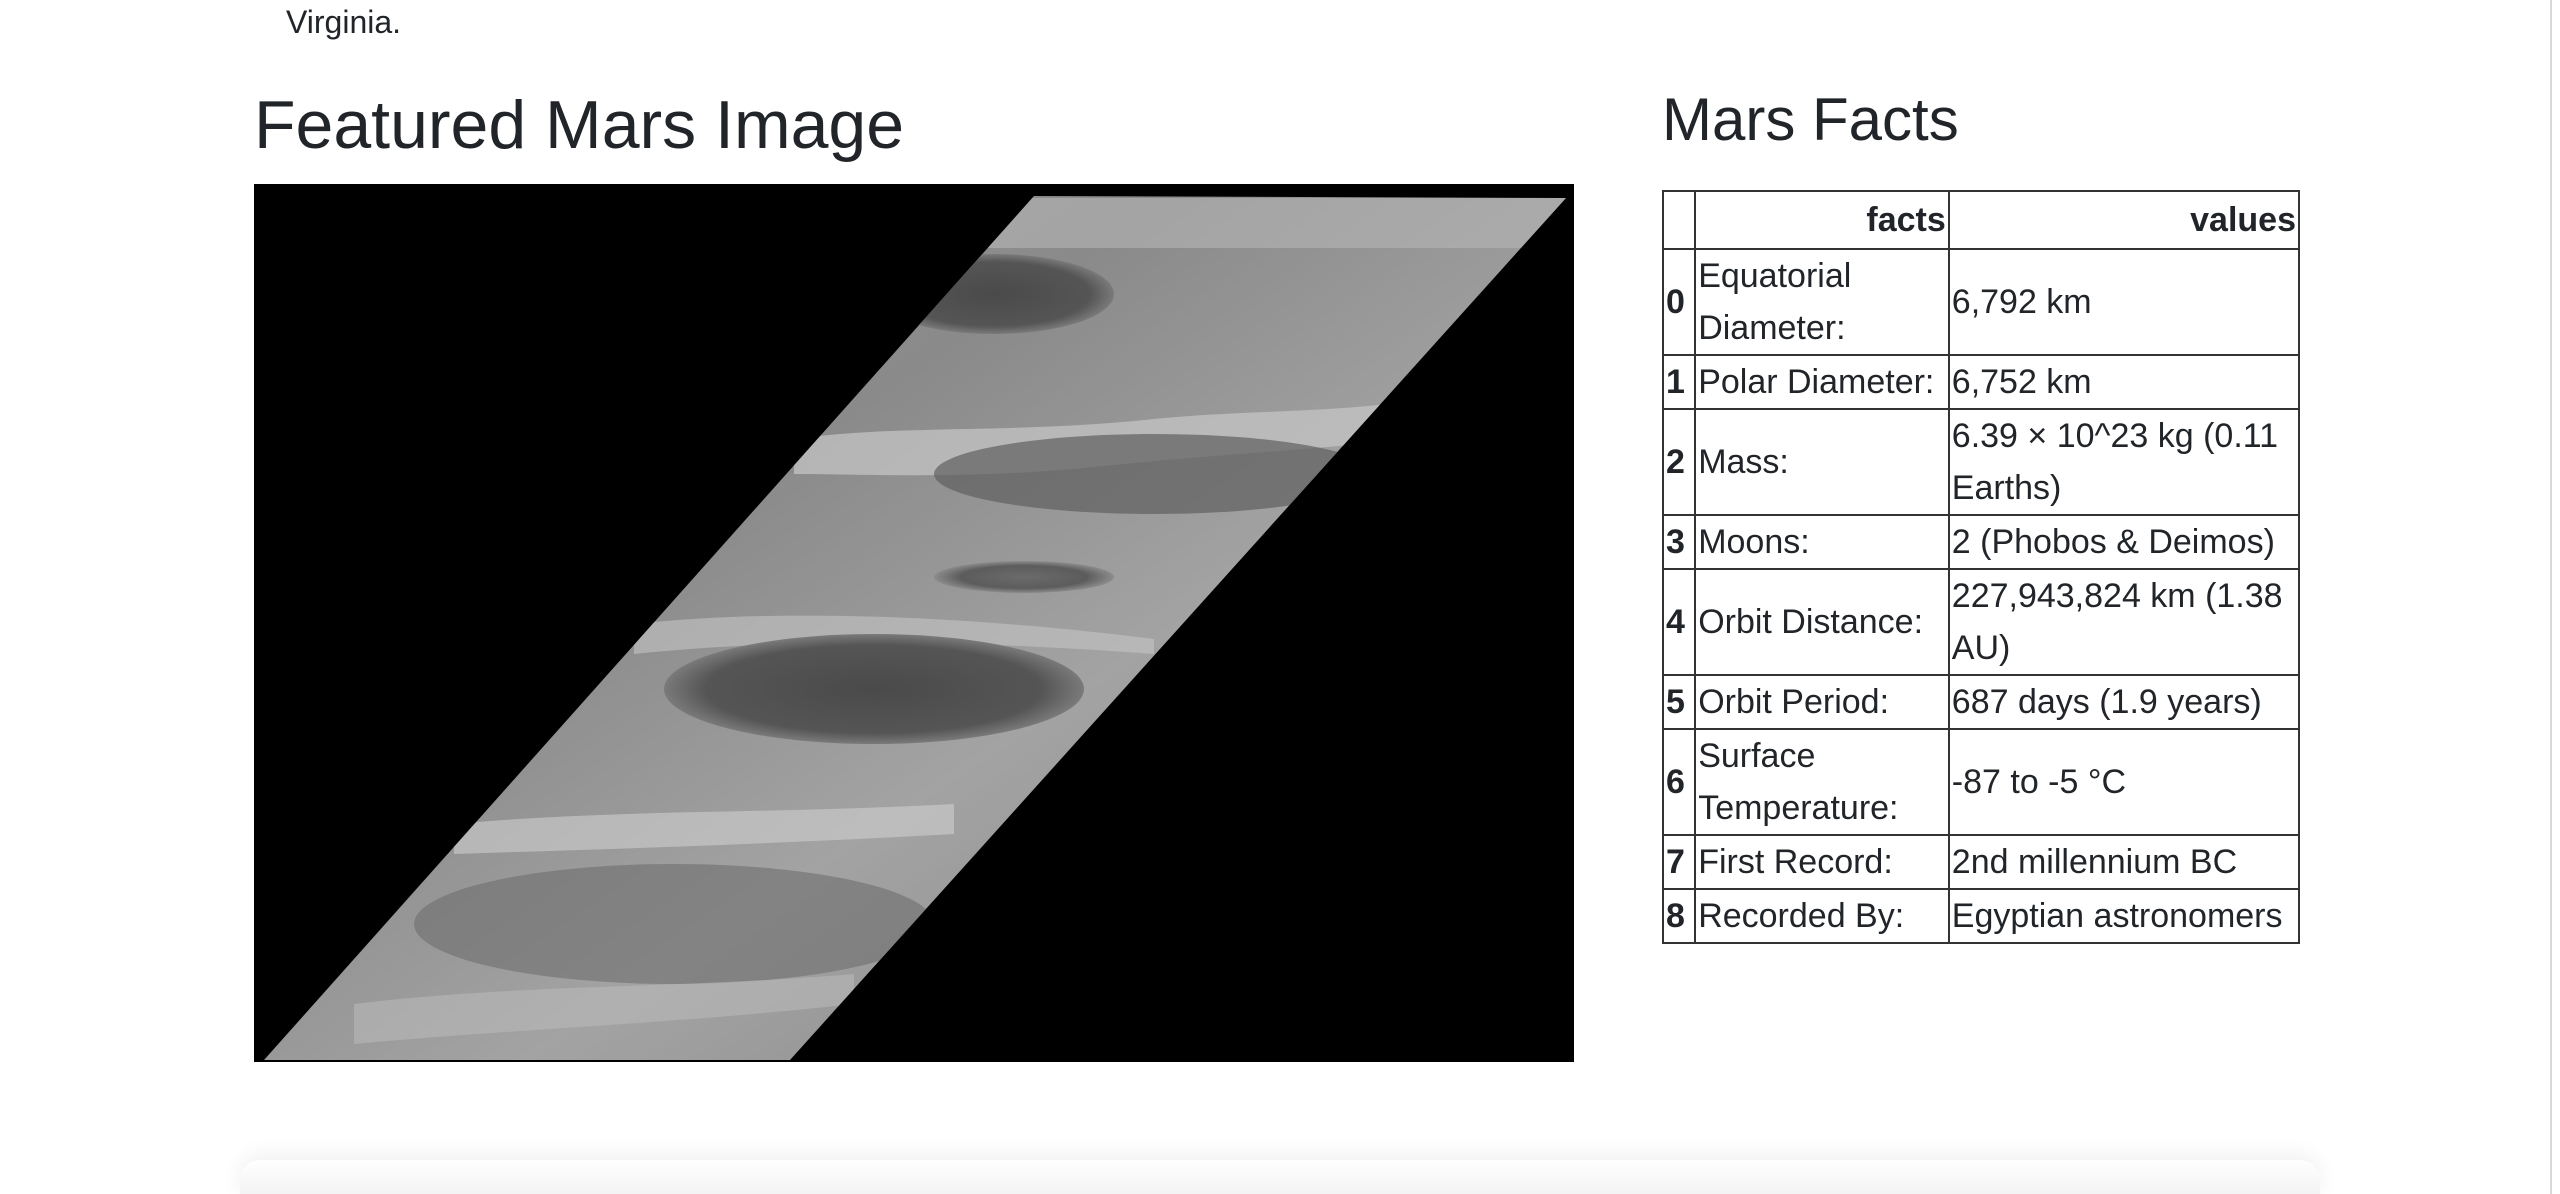  I want to click on table-row: 3 Moons: 2 (Phobos & Deimos), so click(1981, 542).